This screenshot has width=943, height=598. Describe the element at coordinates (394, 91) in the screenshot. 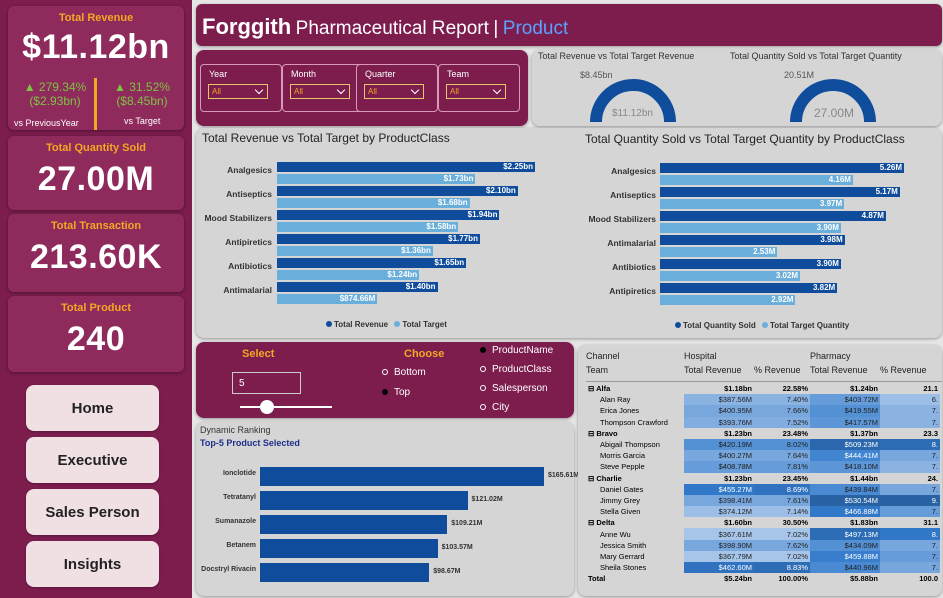

I see `quarter-dropdown: All` at that location.